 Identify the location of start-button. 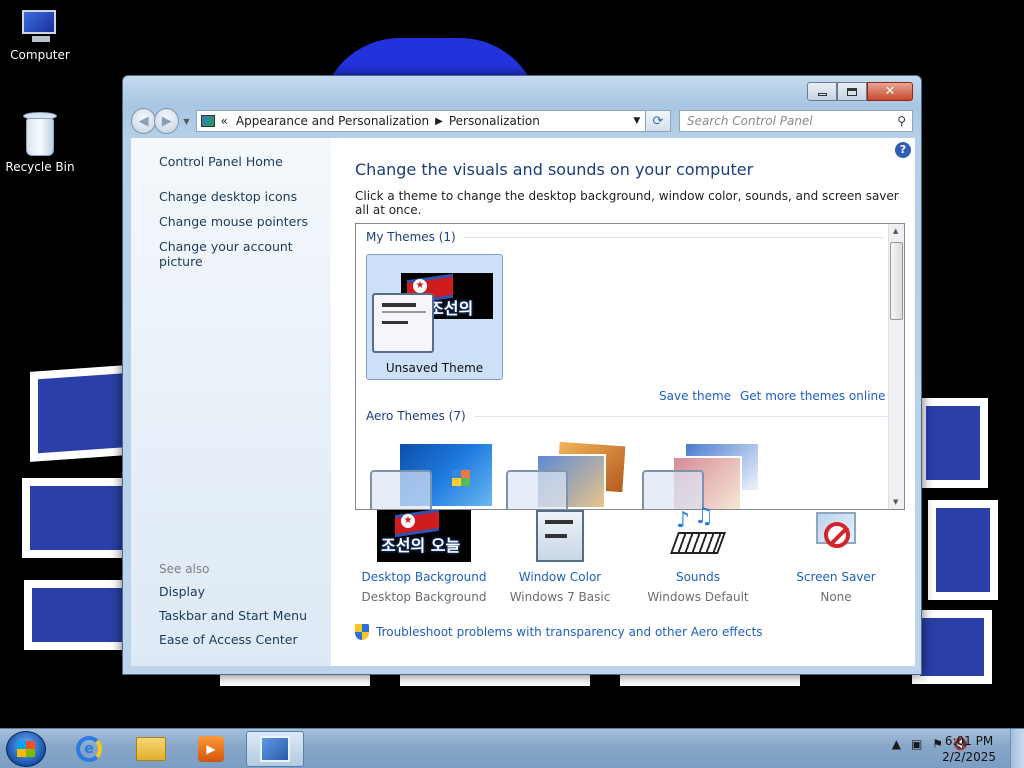
(26, 749).